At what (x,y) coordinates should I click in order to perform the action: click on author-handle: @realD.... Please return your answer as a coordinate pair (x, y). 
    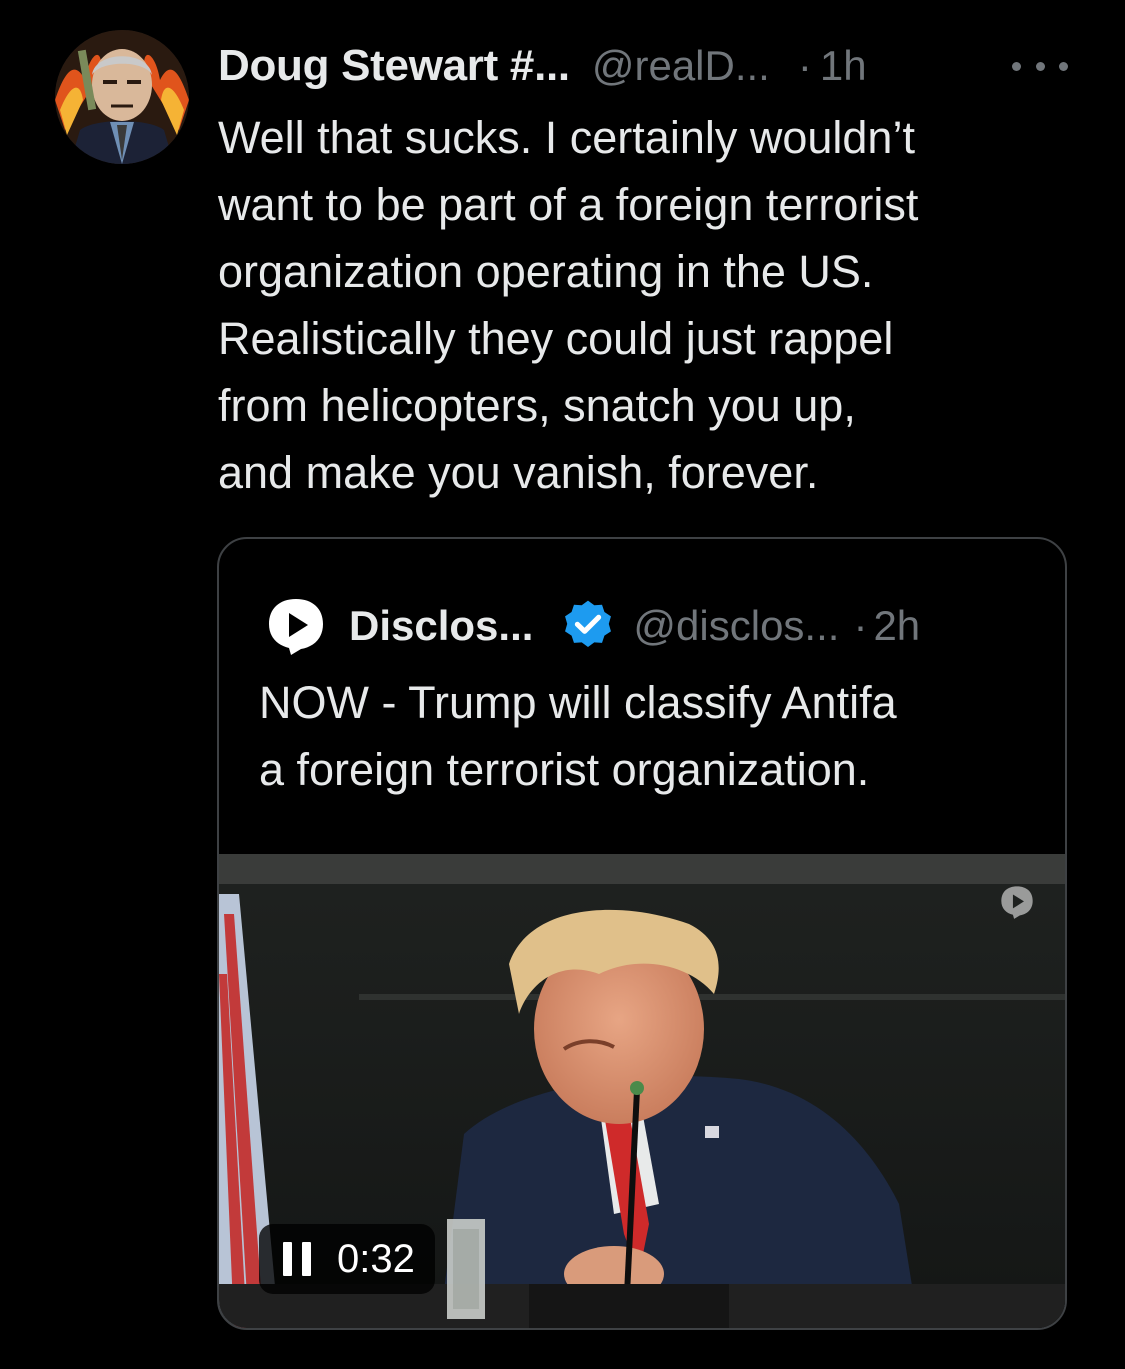
    Looking at the image, I should click on (681, 66).